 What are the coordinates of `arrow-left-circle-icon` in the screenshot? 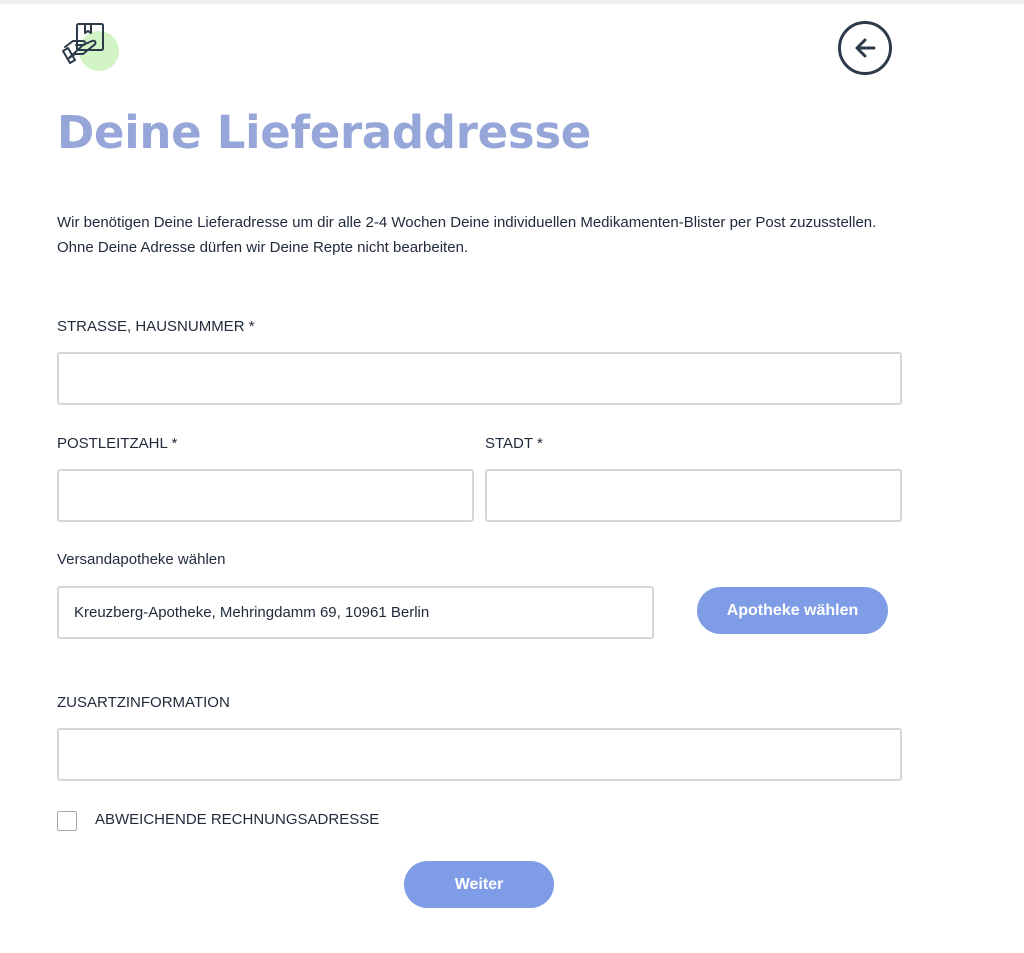 It's located at (865, 48).